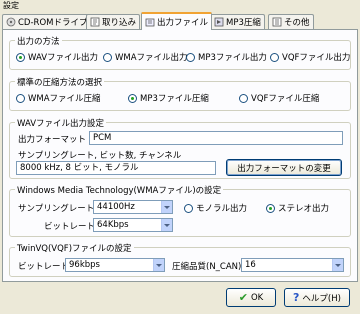 This screenshot has width=360, height=314. Describe the element at coordinates (150, 22) in the screenshot. I see `output-file-icon` at that location.